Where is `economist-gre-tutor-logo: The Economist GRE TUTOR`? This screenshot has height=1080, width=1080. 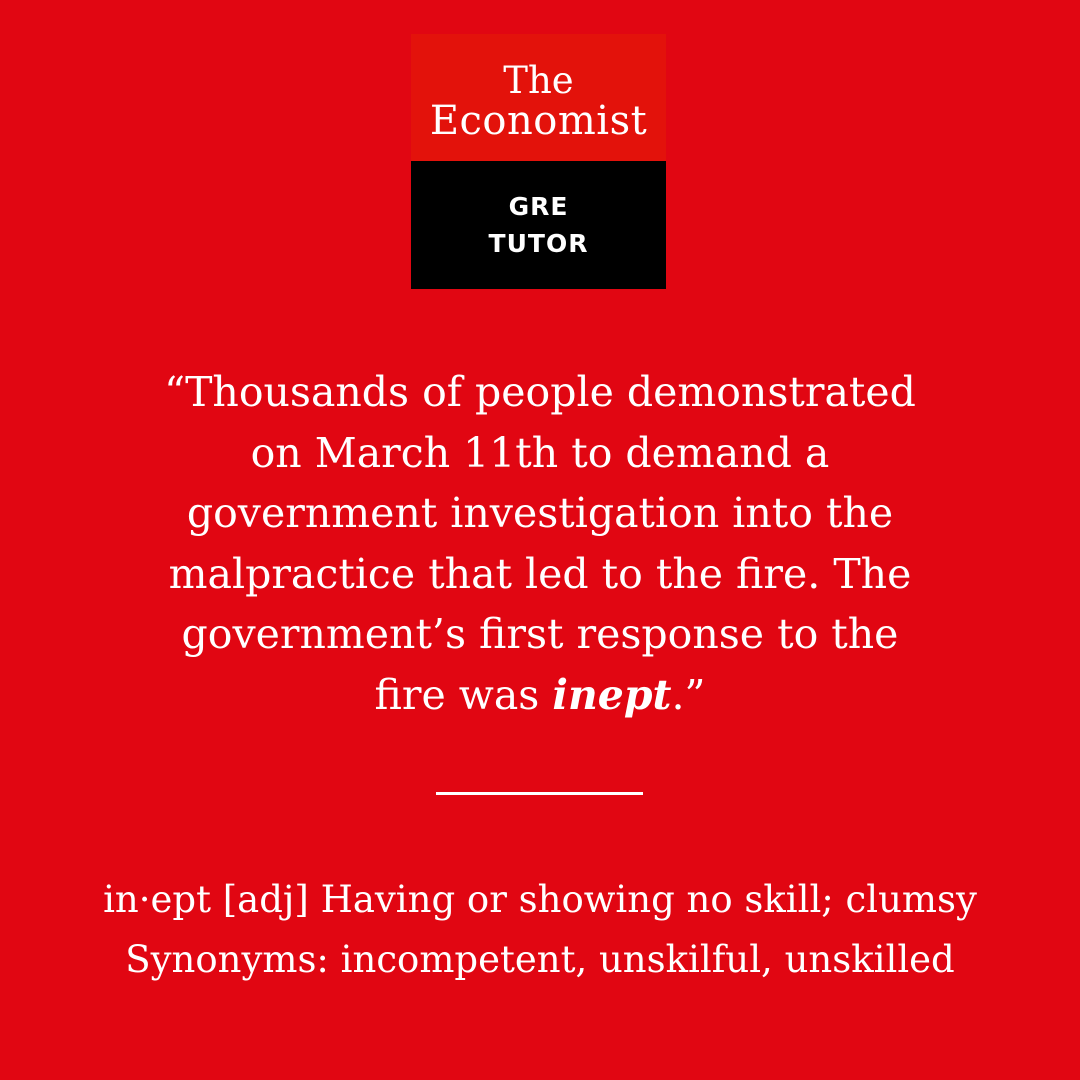
economist-gre-tutor-logo: The Economist GRE TUTOR is located at coordinates (538, 161).